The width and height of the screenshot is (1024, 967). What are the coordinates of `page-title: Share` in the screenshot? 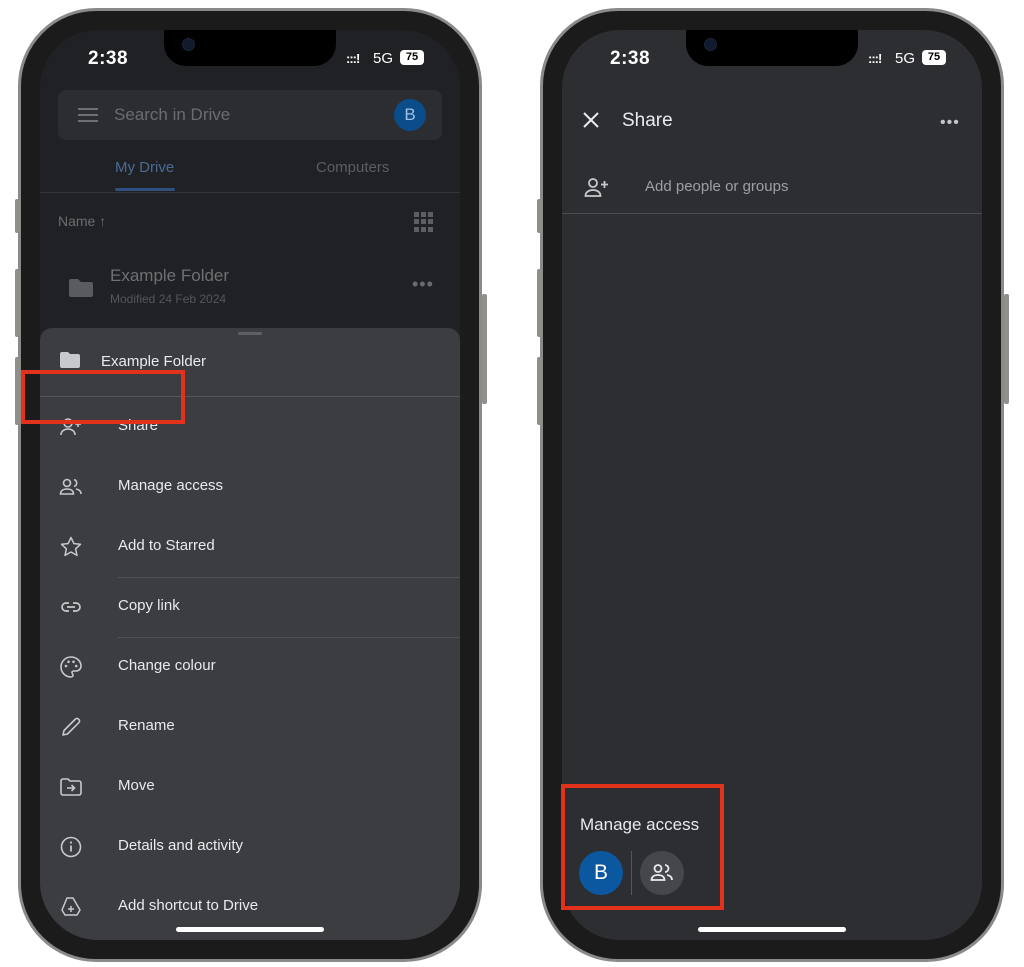 It's located at (647, 120).